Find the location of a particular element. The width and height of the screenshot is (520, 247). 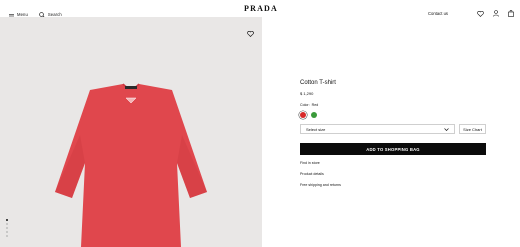

brand-logo: PRADA is located at coordinates (261, 8).